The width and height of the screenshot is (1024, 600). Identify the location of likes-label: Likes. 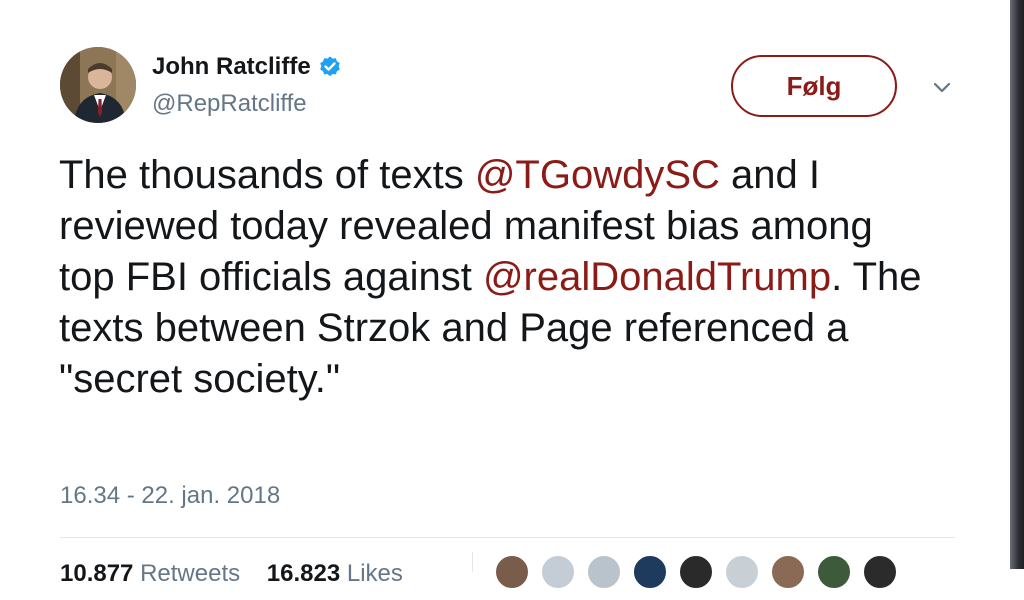
(375, 573).